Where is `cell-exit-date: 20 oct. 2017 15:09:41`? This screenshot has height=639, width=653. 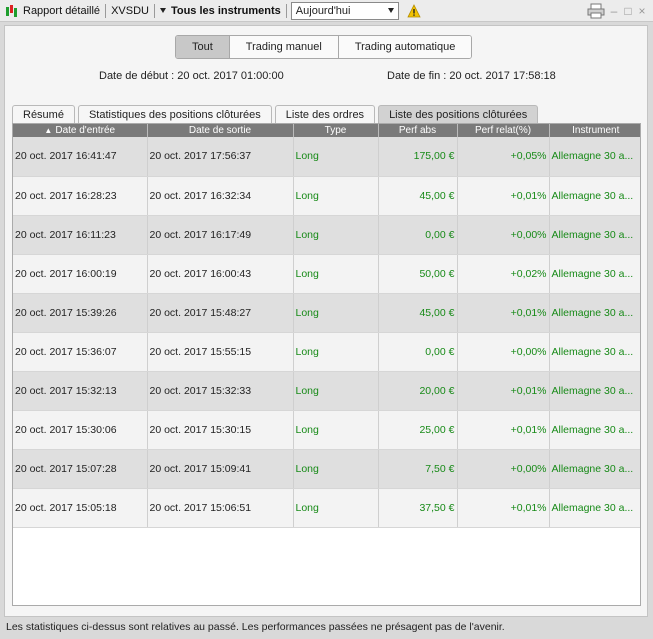
cell-exit-date: 20 oct. 2017 15:09:41 is located at coordinates (220, 469).